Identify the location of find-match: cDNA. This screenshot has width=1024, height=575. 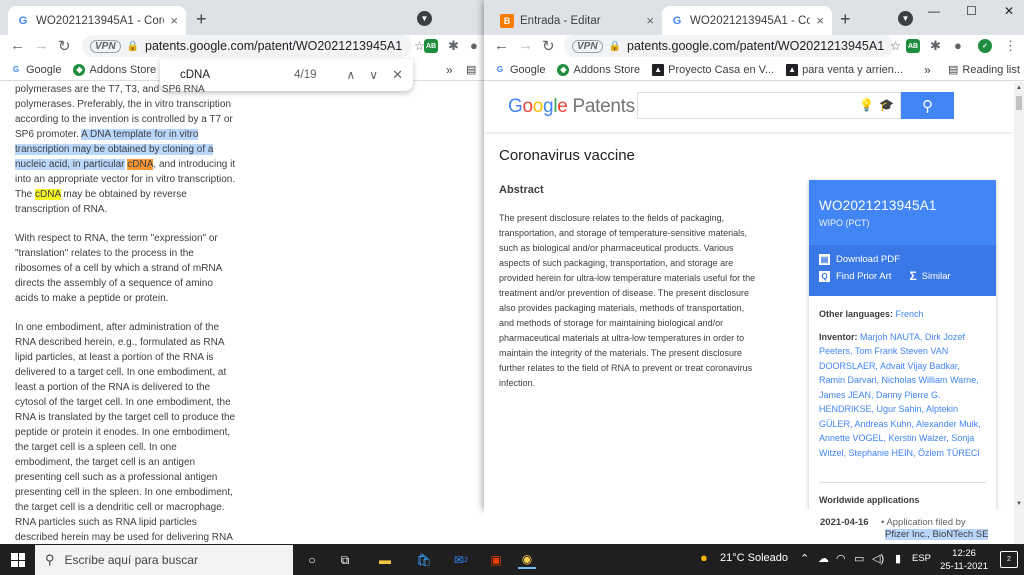
(48, 194).